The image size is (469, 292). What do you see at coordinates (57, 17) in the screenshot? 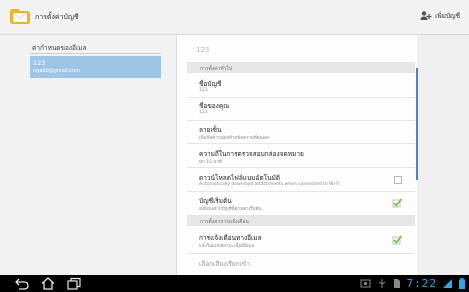
I see `page-title: การตั้งค่าบัญชี` at bounding box center [57, 17].